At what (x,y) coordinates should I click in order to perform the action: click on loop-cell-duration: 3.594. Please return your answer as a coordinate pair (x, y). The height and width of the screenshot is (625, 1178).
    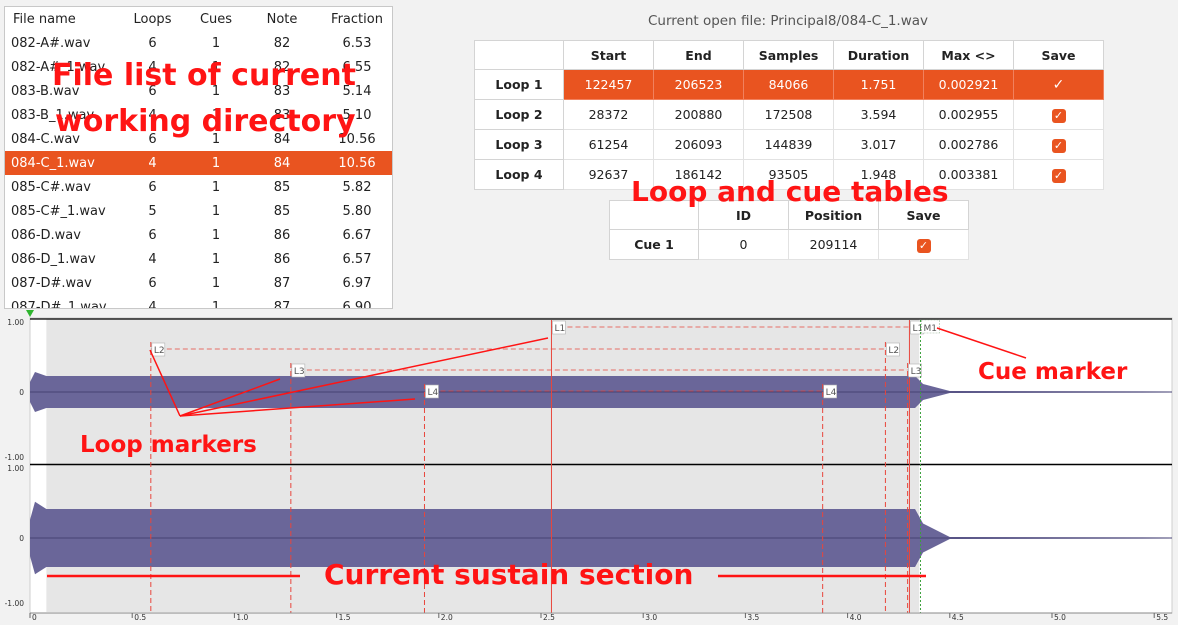
    Looking at the image, I should click on (878, 114).